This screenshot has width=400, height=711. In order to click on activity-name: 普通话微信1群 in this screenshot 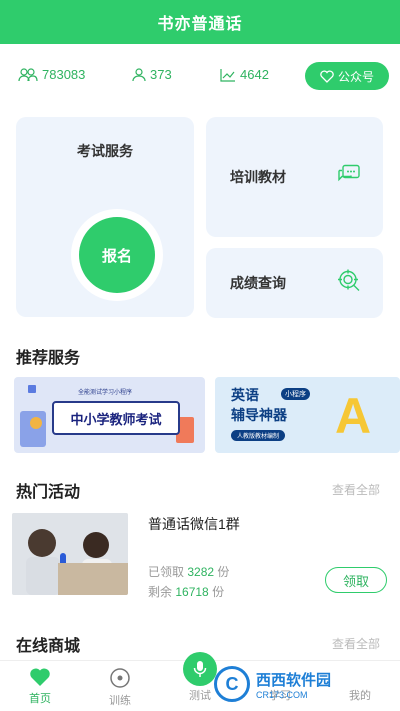, I will do `click(194, 524)`.